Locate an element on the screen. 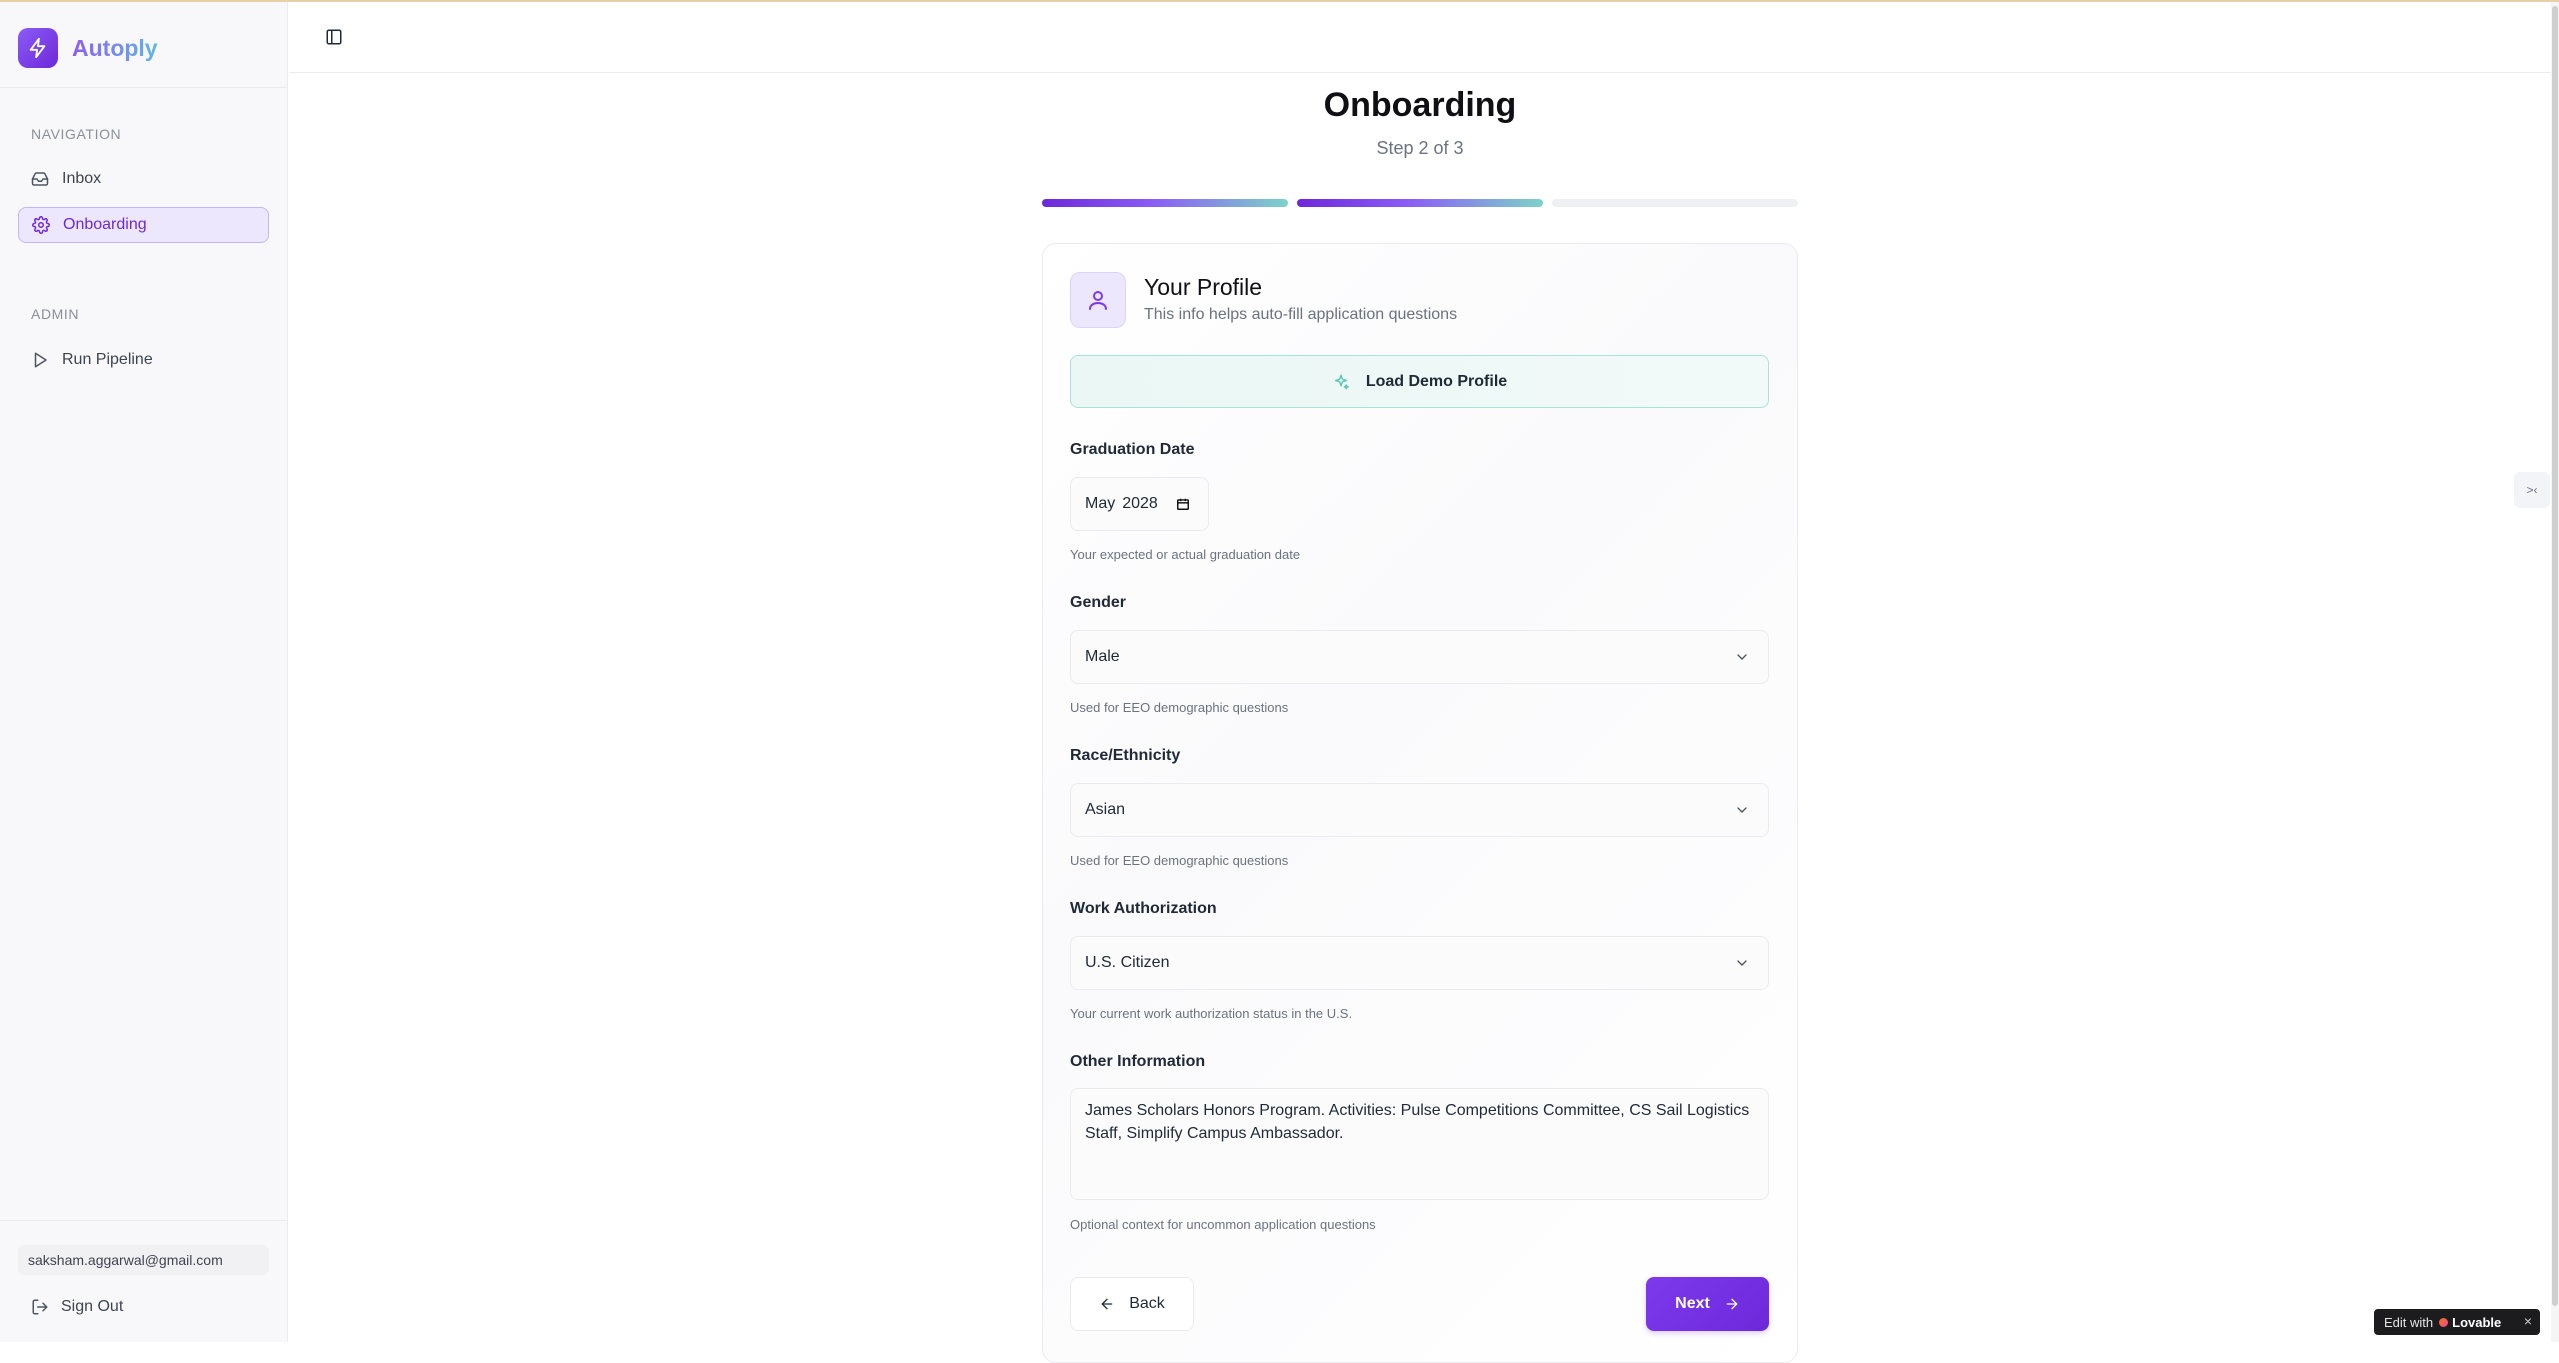  graduation-date-label: Graduation Date is located at coordinates (1132, 449).